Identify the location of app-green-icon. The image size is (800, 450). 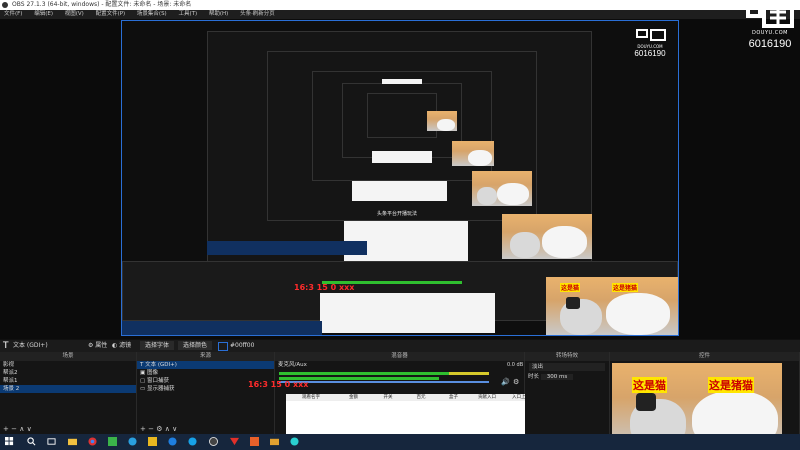
(112, 441).